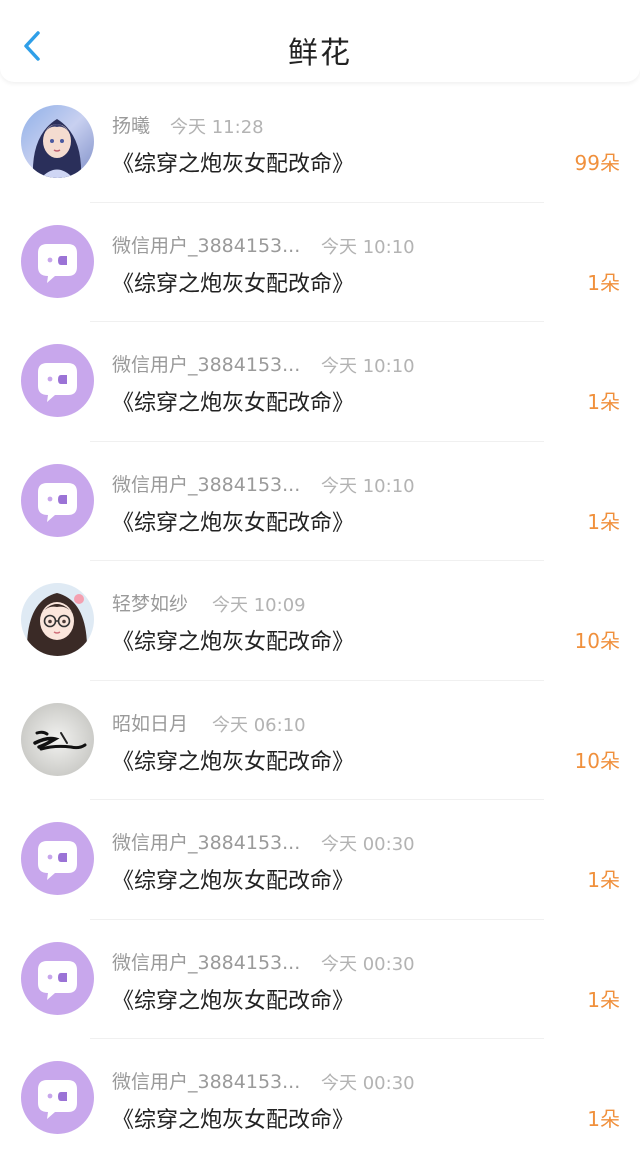  I want to click on list-item: 轻梦如纱 今天 10:09 《综穿之炮灰女配改命》 10朵, so click(320, 621).